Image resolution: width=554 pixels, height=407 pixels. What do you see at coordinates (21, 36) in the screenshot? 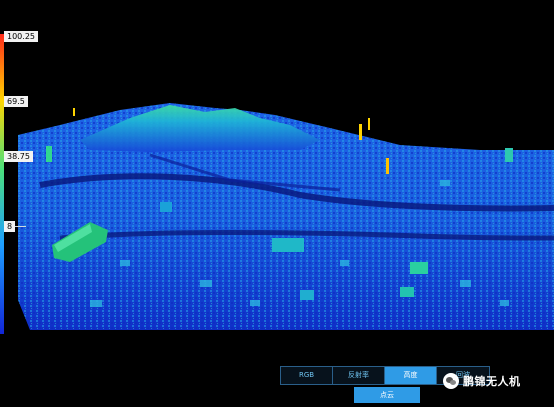
I see `colorbar-tick-max: 100.25` at bounding box center [21, 36].